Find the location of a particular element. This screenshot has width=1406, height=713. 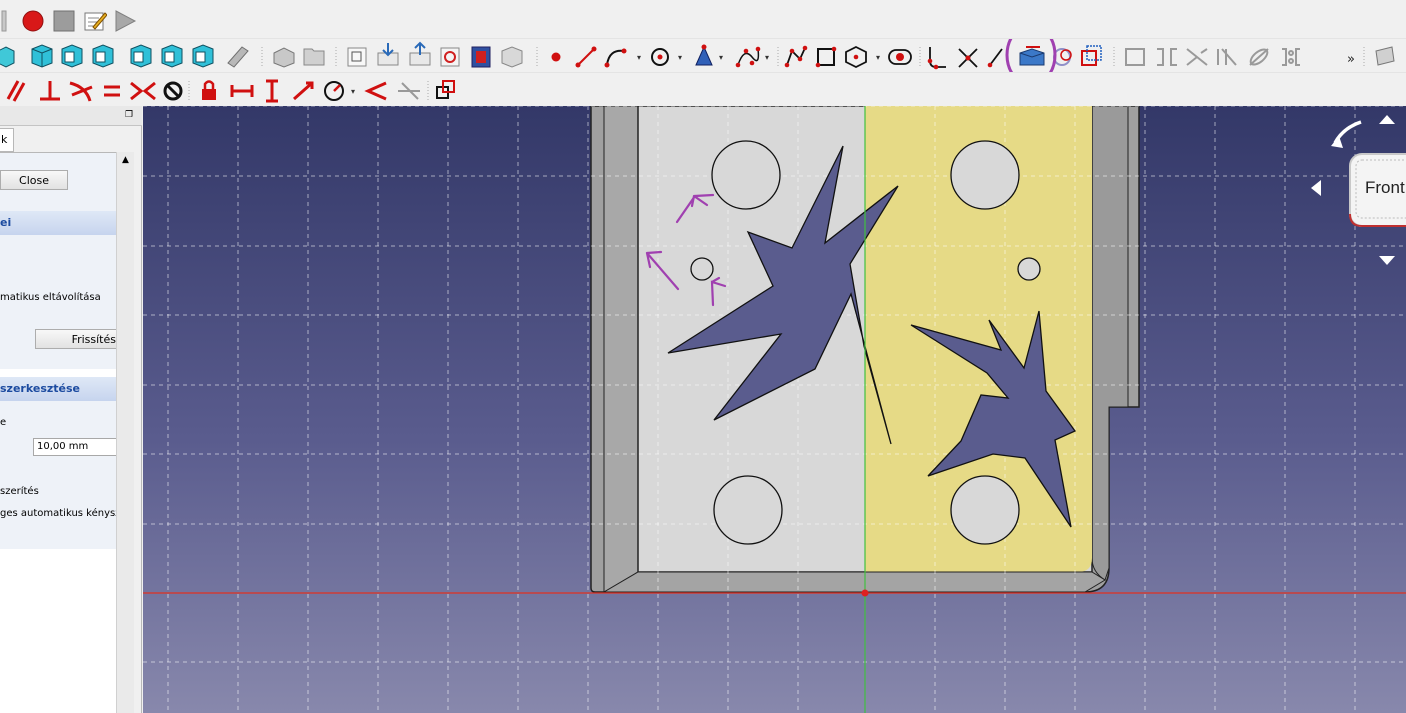

new-sketch-icon is located at coordinates (357, 57).